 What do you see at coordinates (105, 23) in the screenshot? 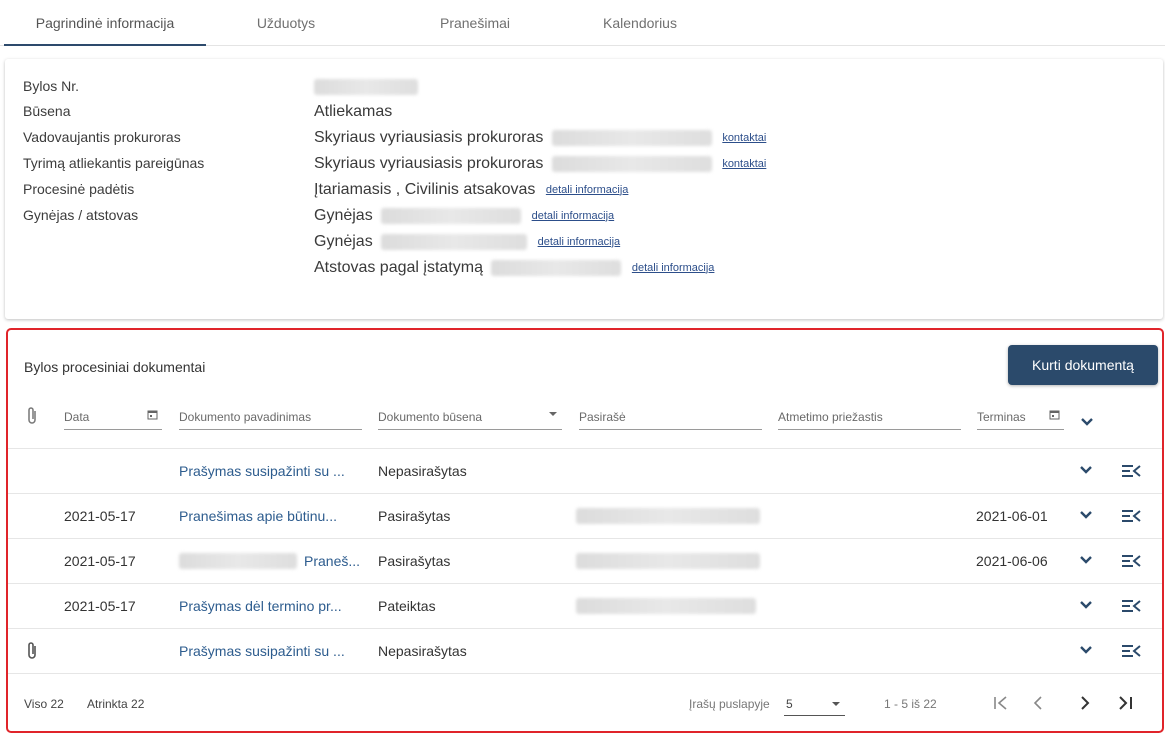
I see `tab-main-info: Pagrindinė informacija` at bounding box center [105, 23].